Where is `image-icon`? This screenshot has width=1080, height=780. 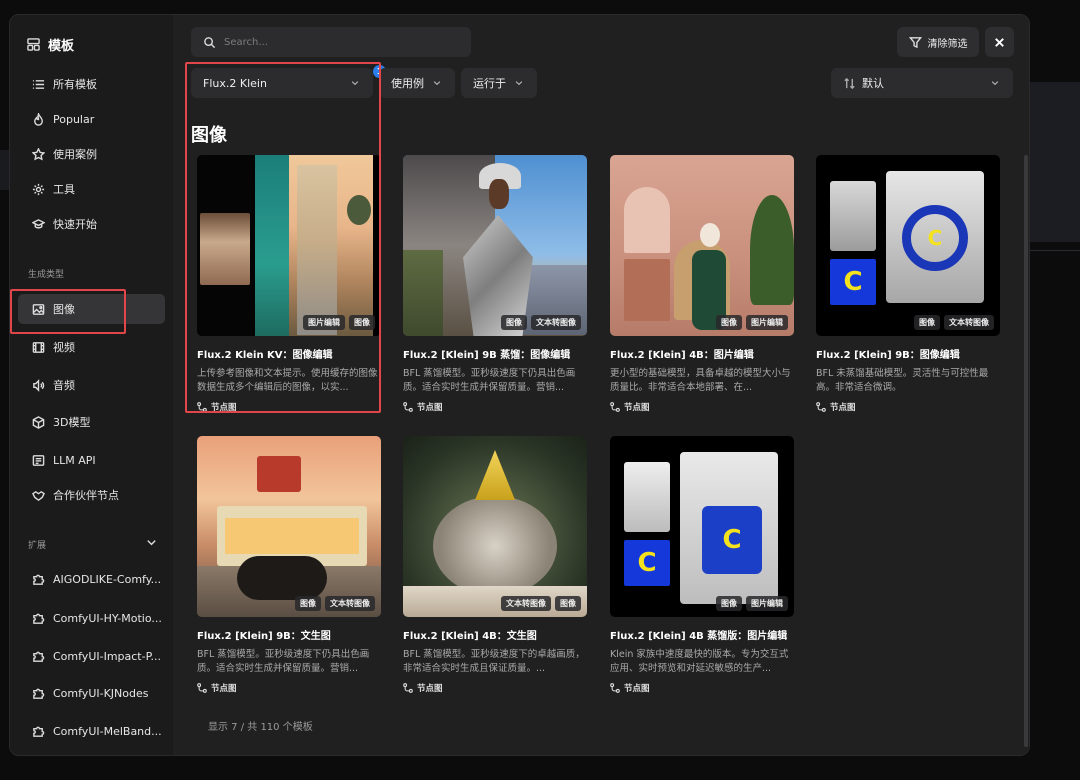 image-icon is located at coordinates (38, 309).